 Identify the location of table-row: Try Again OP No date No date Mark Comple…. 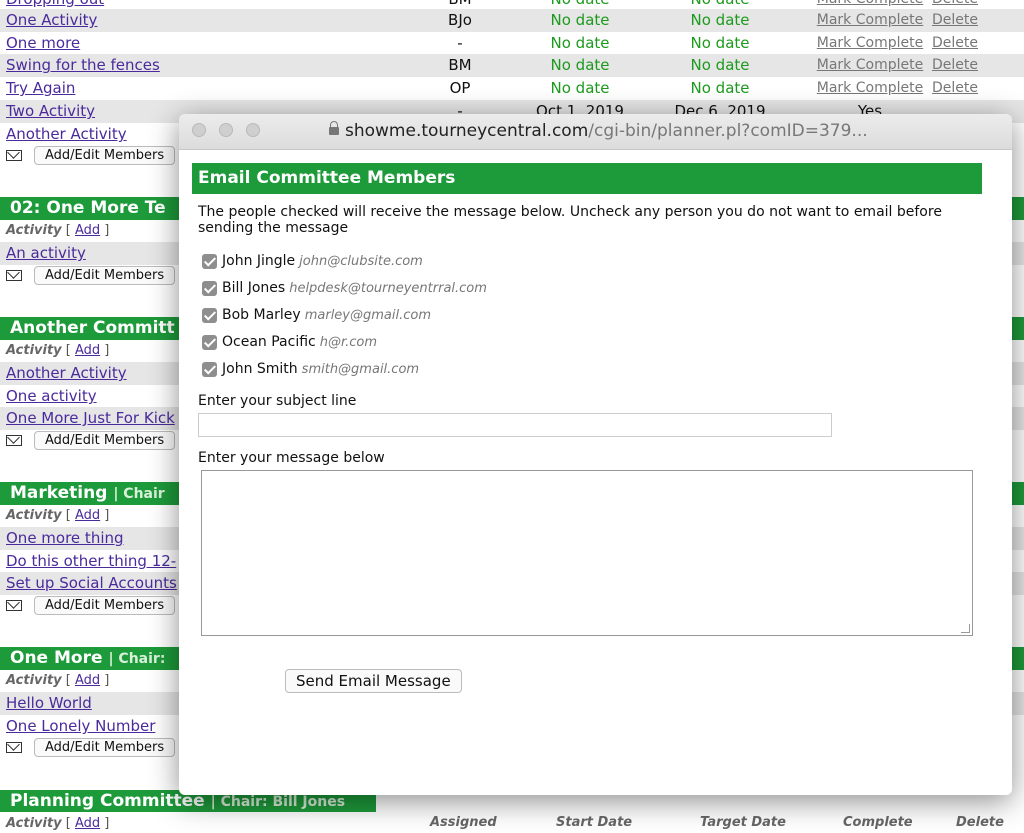
(512, 88).